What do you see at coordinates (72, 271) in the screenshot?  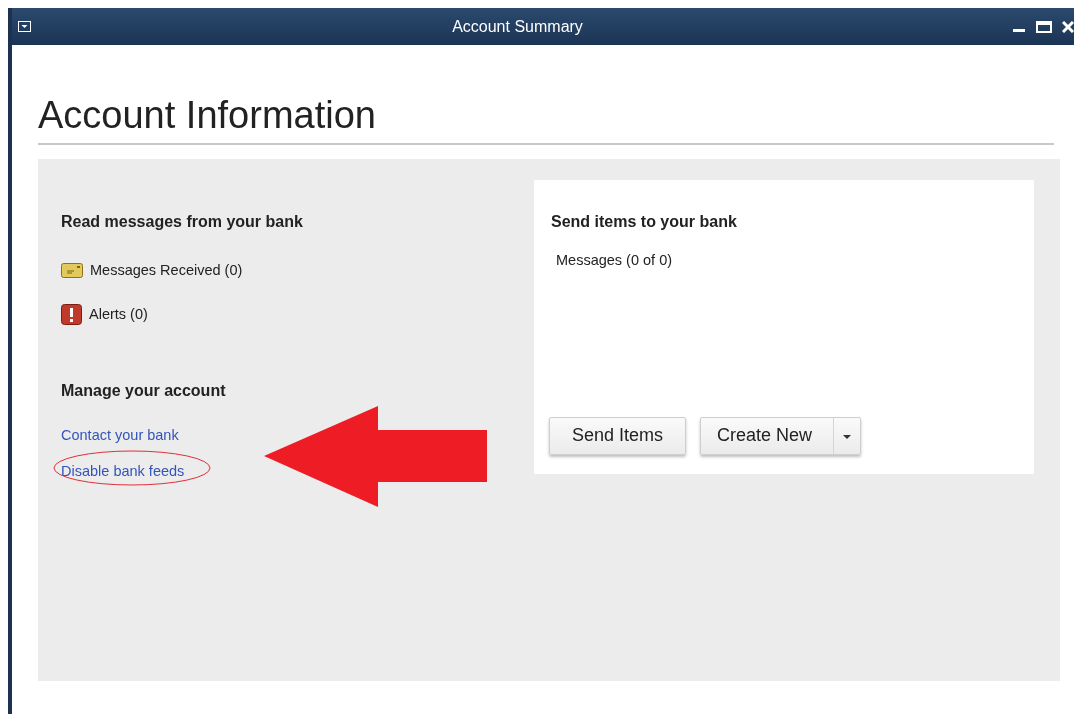 I see `envelope-icon` at bounding box center [72, 271].